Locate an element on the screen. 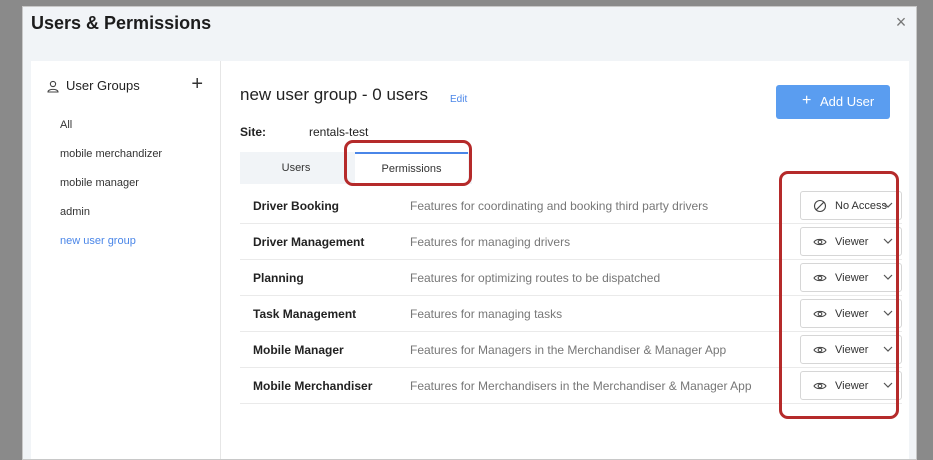  permission-name: Driver Management is located at coordinates (309, 242).